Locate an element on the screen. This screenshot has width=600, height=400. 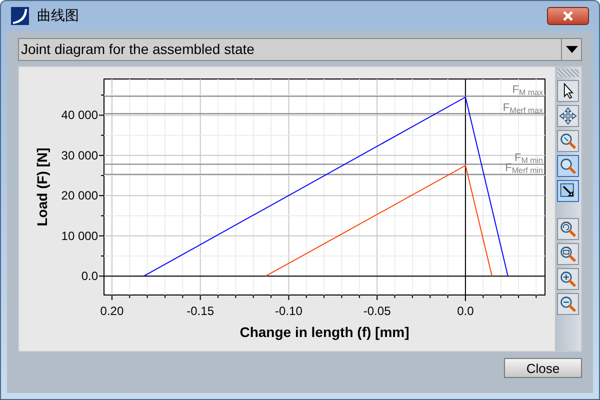
zoom-all-icon is located at coordinates (568, 254).